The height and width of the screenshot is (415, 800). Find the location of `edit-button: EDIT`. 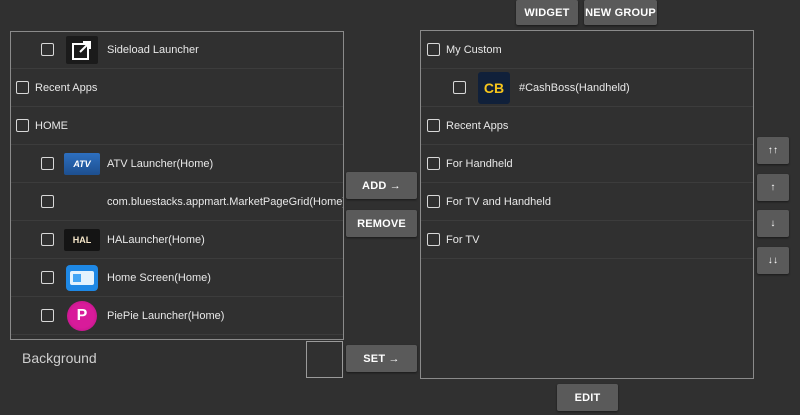

edit-button: EDIT is located at coordinates (587, 397).